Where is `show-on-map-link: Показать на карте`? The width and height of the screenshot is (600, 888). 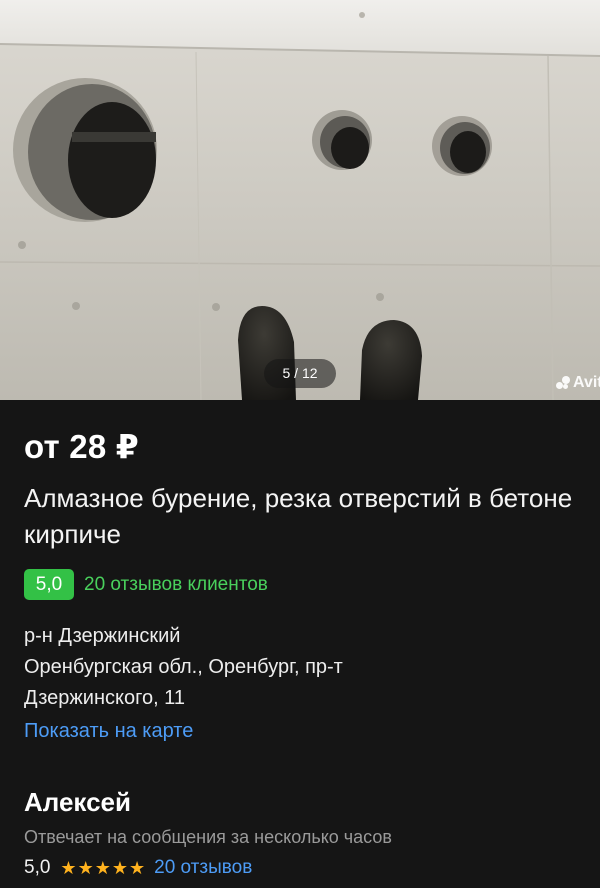 show-on-map-link: Показать на карте is located at coordinates (300, 731).